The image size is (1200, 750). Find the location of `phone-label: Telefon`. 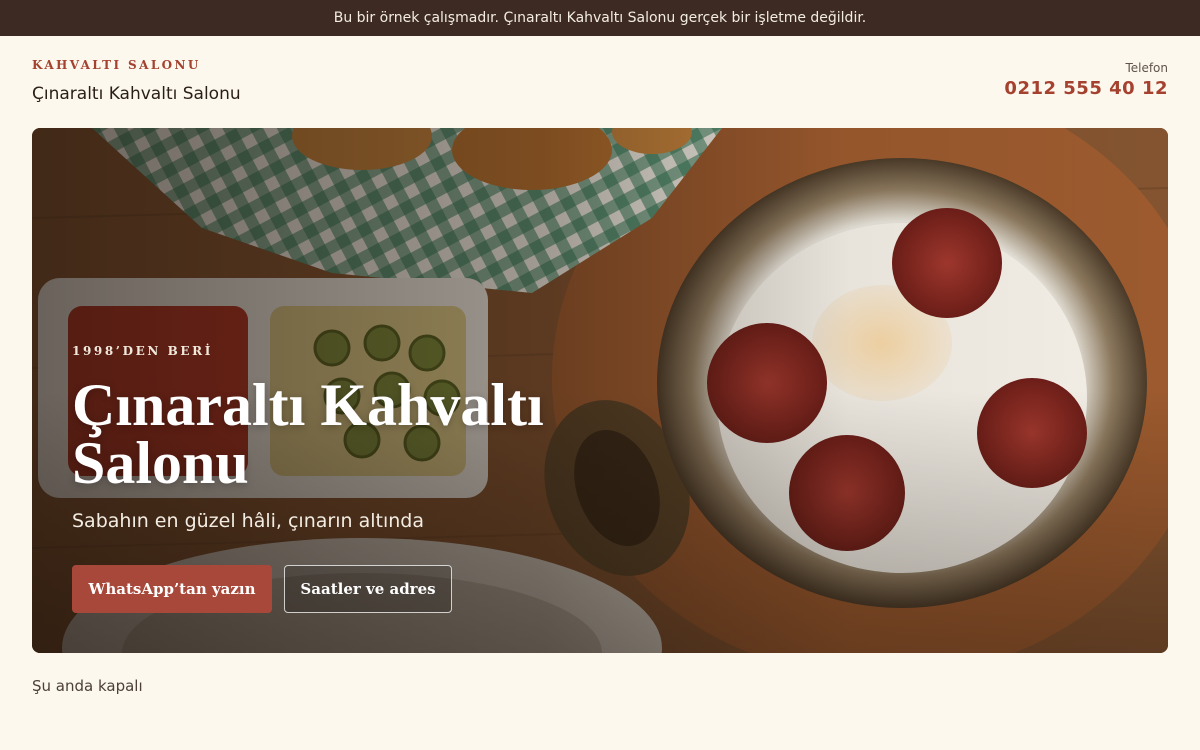

phone-label: Telefon is located at coordinates (1146, 68).